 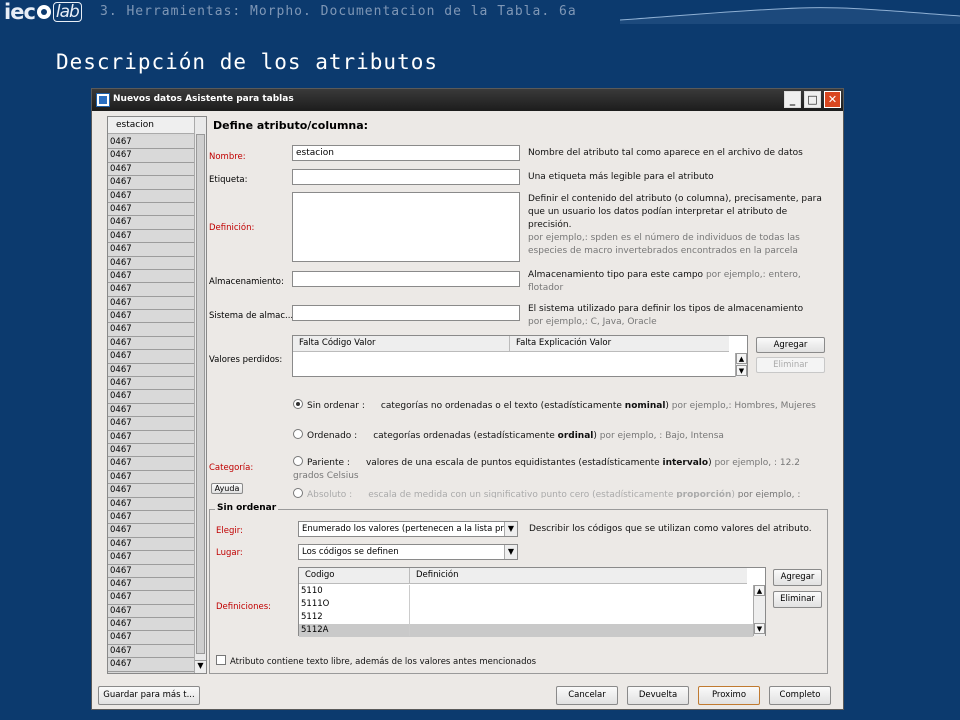 What do you see at coordinates (406, 153) in the screenshot?
I see `nombre-field: estacion` at bounding box center [406, 153].